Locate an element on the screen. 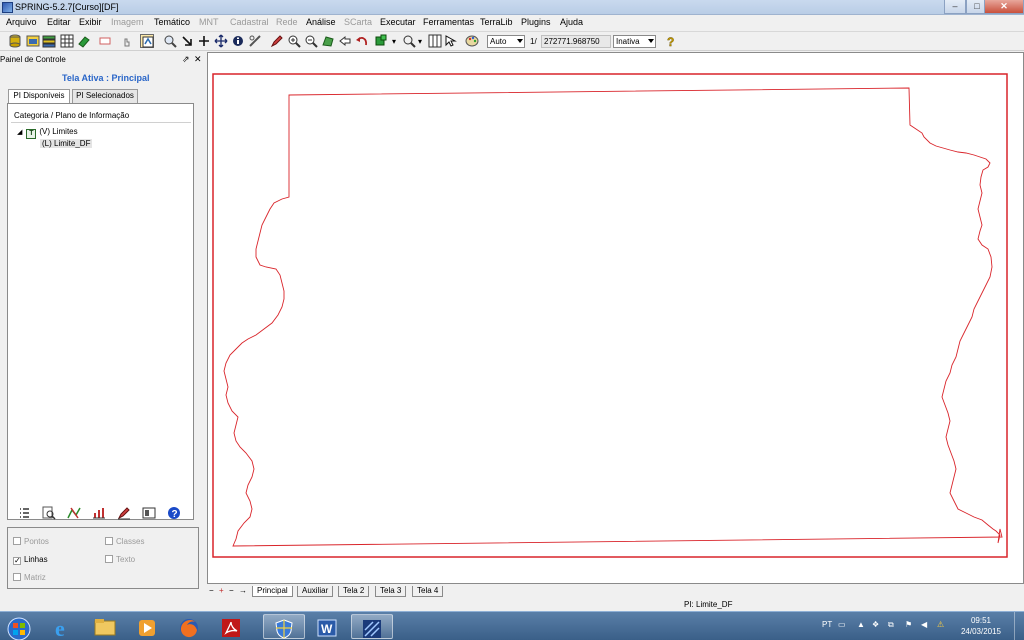 Image resolution: width=1024 pixels, height=640 pixels. menu-ajuda: Ajuda is located at coordinates (571, 22).